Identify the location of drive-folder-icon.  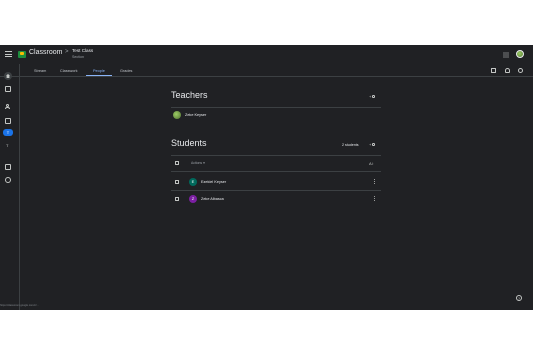
(507, 70).